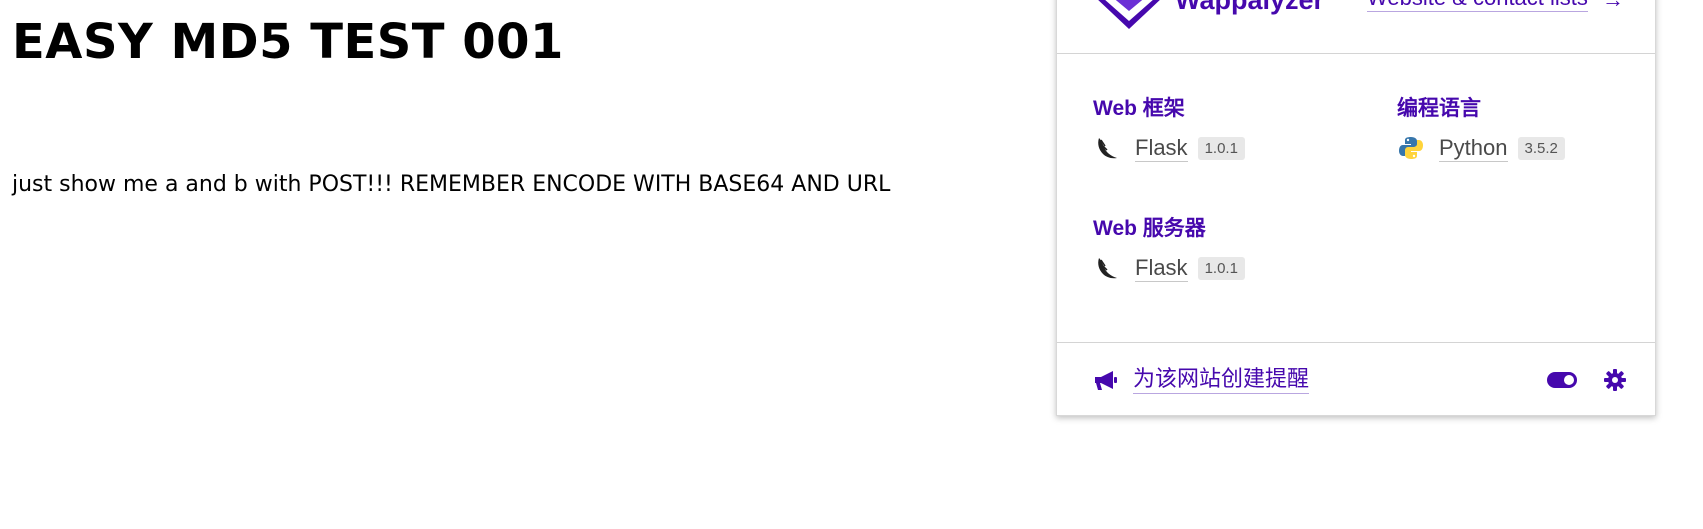  Describe the element at coordinates (1106, 380) in the screenshot. I see `megaphone-icon` at that location.